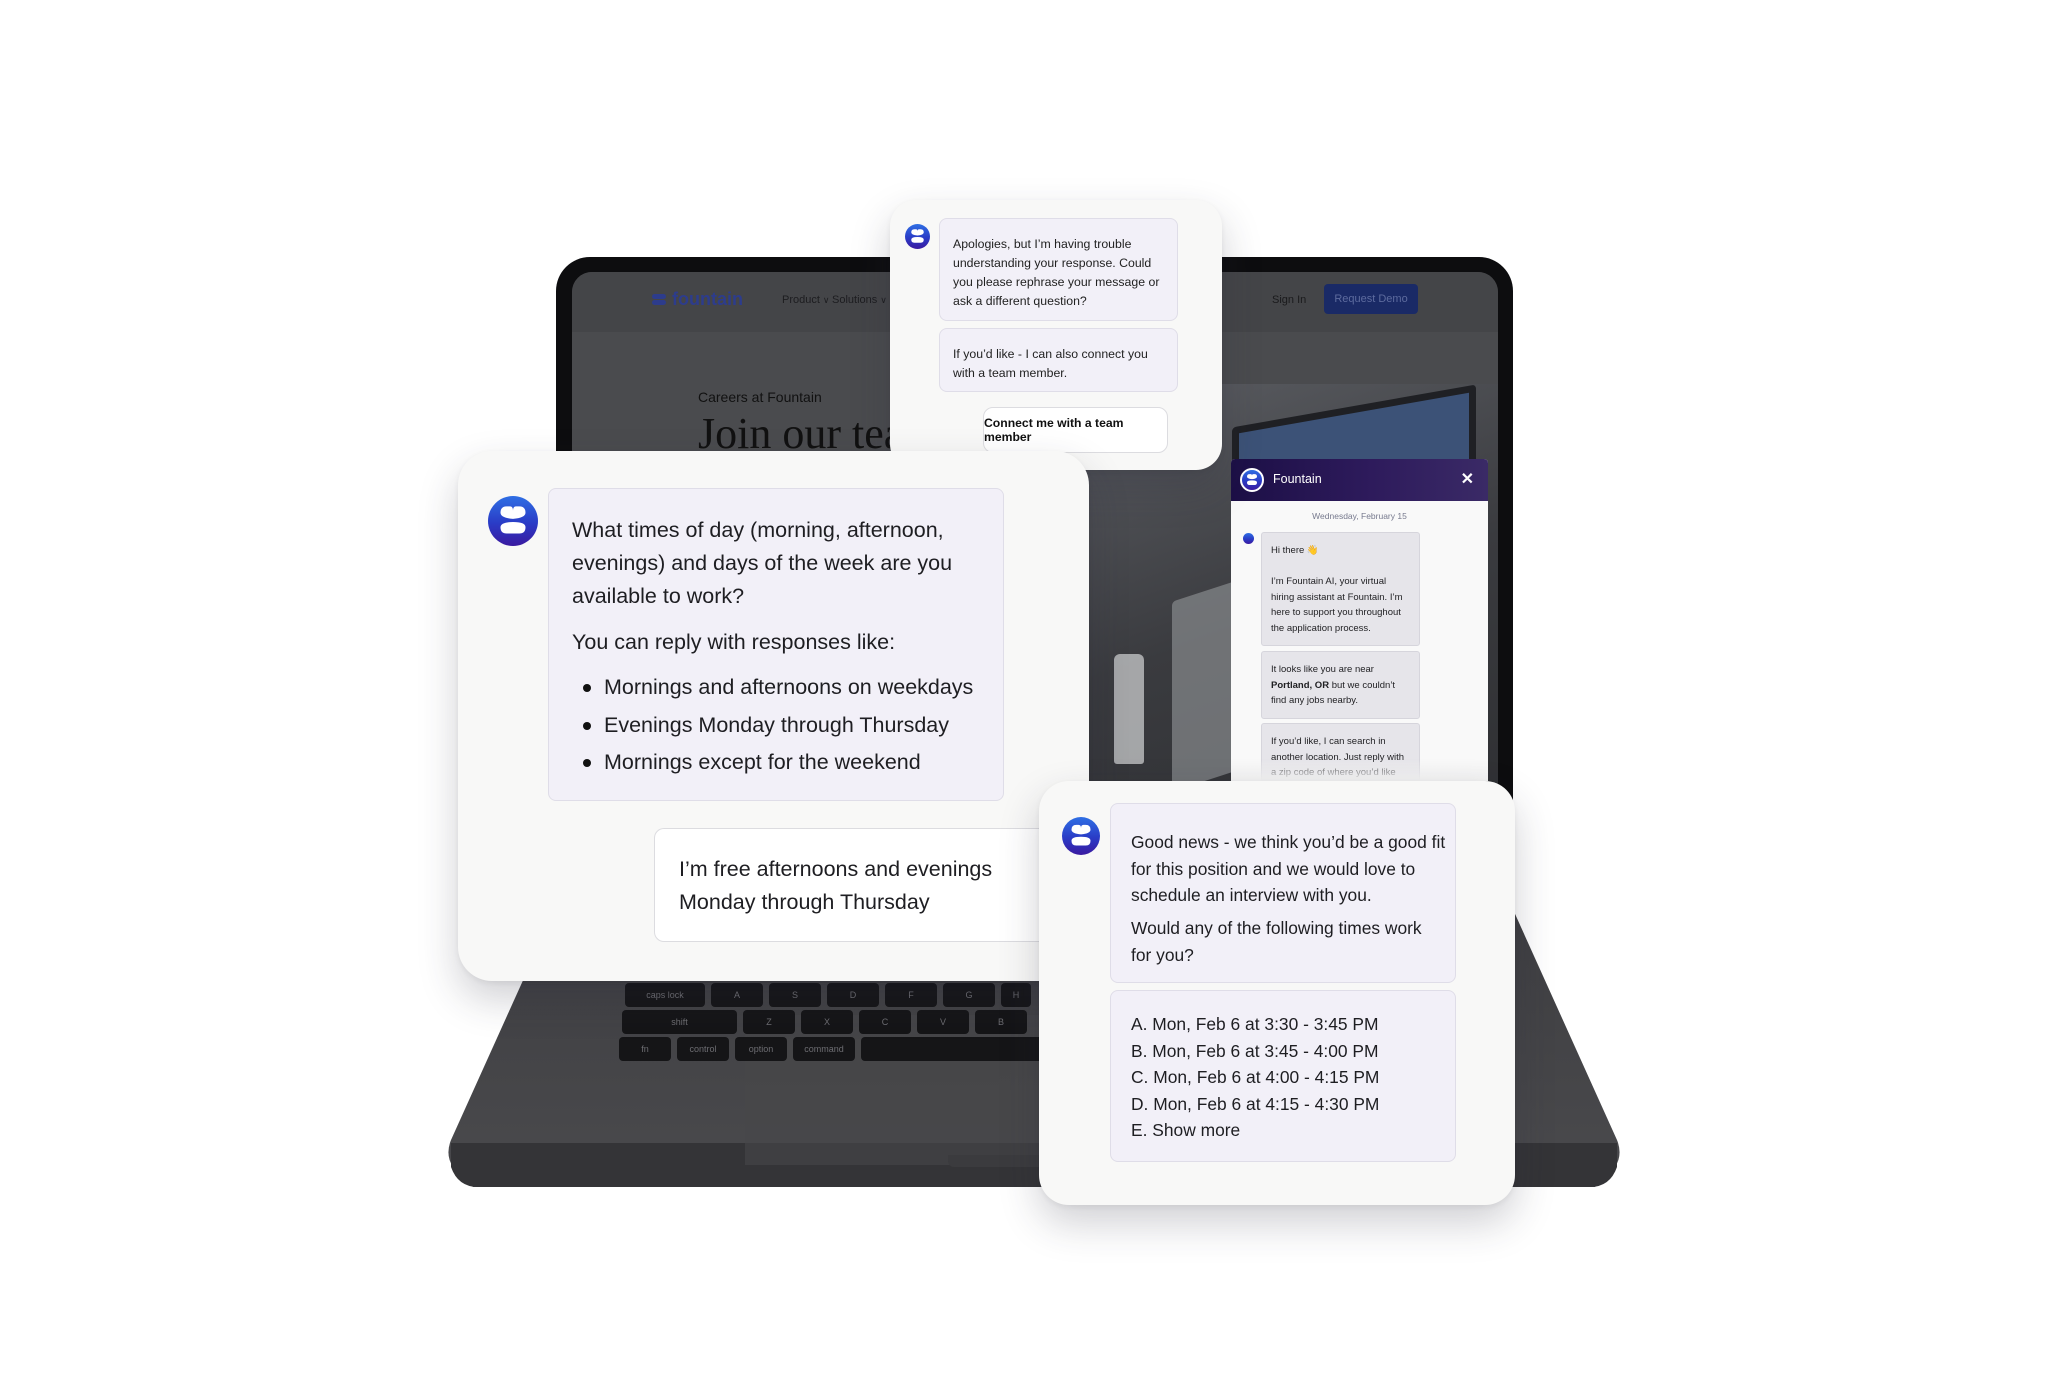 Image resolution: width=2048 pixels, height=1375 pixels. I want to click on keyboard-row-2: shift Z X C V B, so click(824, 1022).